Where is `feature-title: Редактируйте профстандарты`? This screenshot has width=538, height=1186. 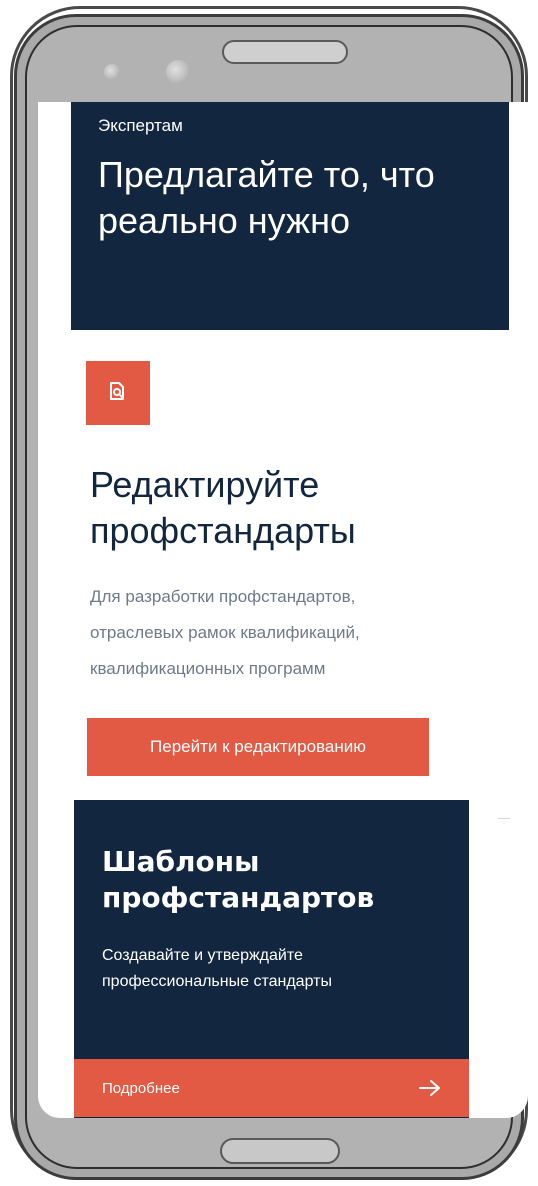
feature-title: Редактируйте профстандарты is located at coordinates (223, 507).